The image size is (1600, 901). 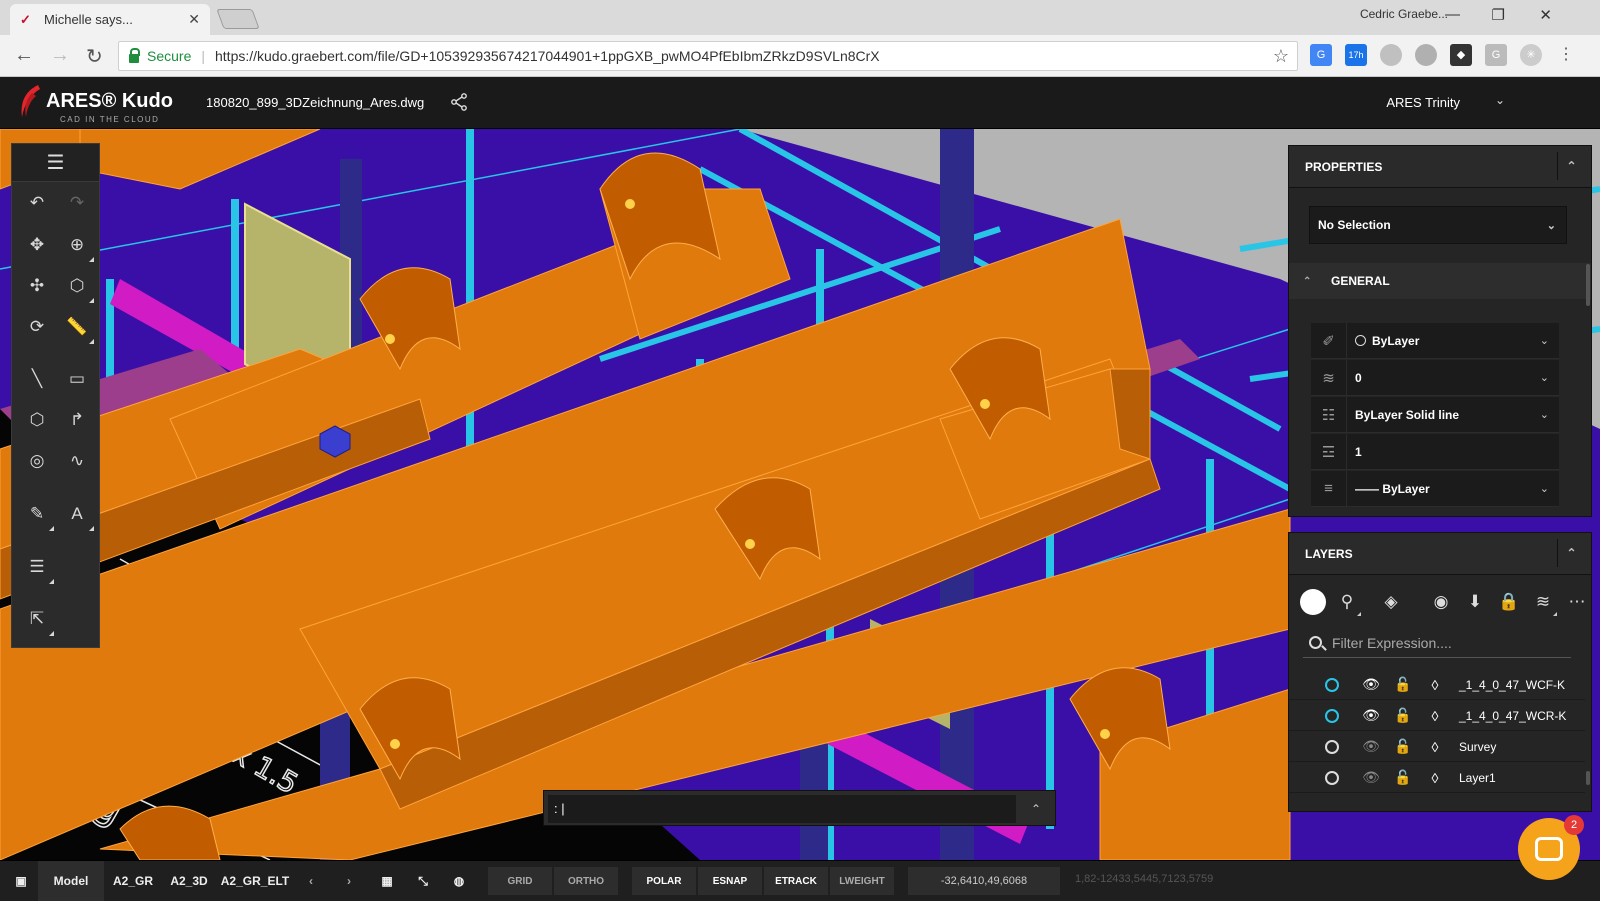 What do you see at coordinates (1531, 55) in the screenshot?
I see `puzzle-extension-icon: ✳` at bounding box center [1531, 55].